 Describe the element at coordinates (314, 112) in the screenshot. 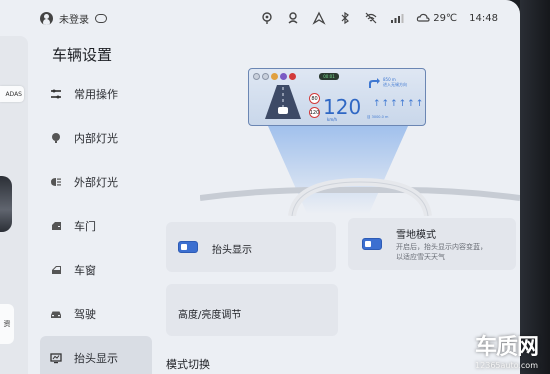

I see `speed-limit-sign: 120` at that location.